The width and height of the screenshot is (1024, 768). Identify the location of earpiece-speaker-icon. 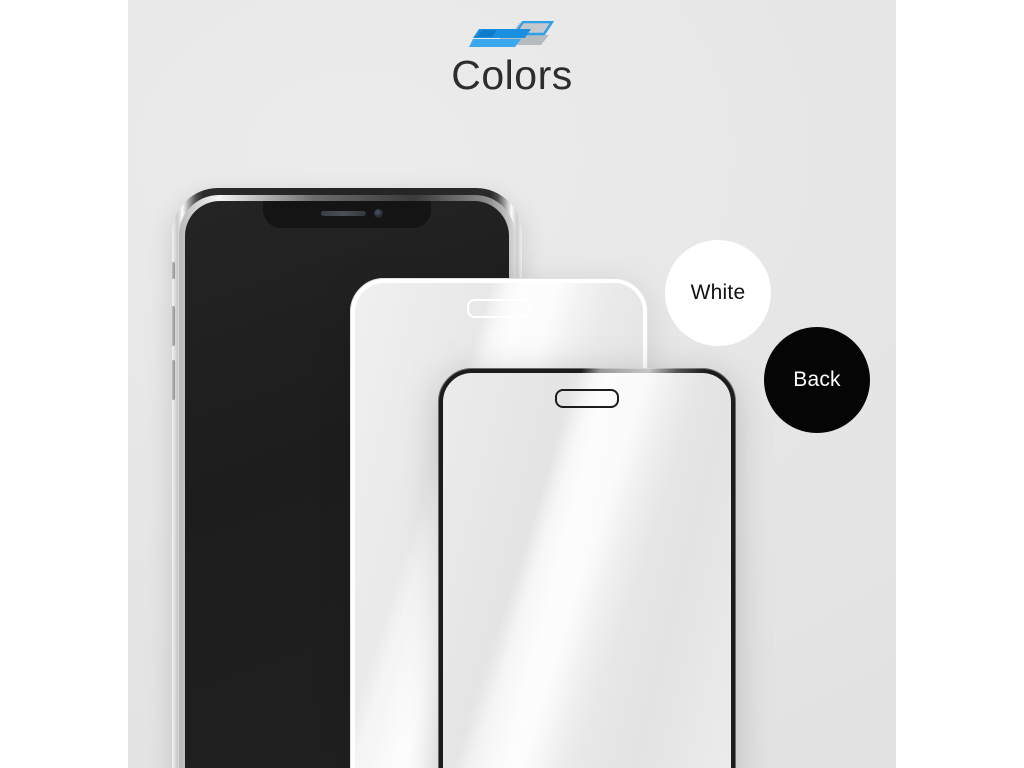
(343, 213).